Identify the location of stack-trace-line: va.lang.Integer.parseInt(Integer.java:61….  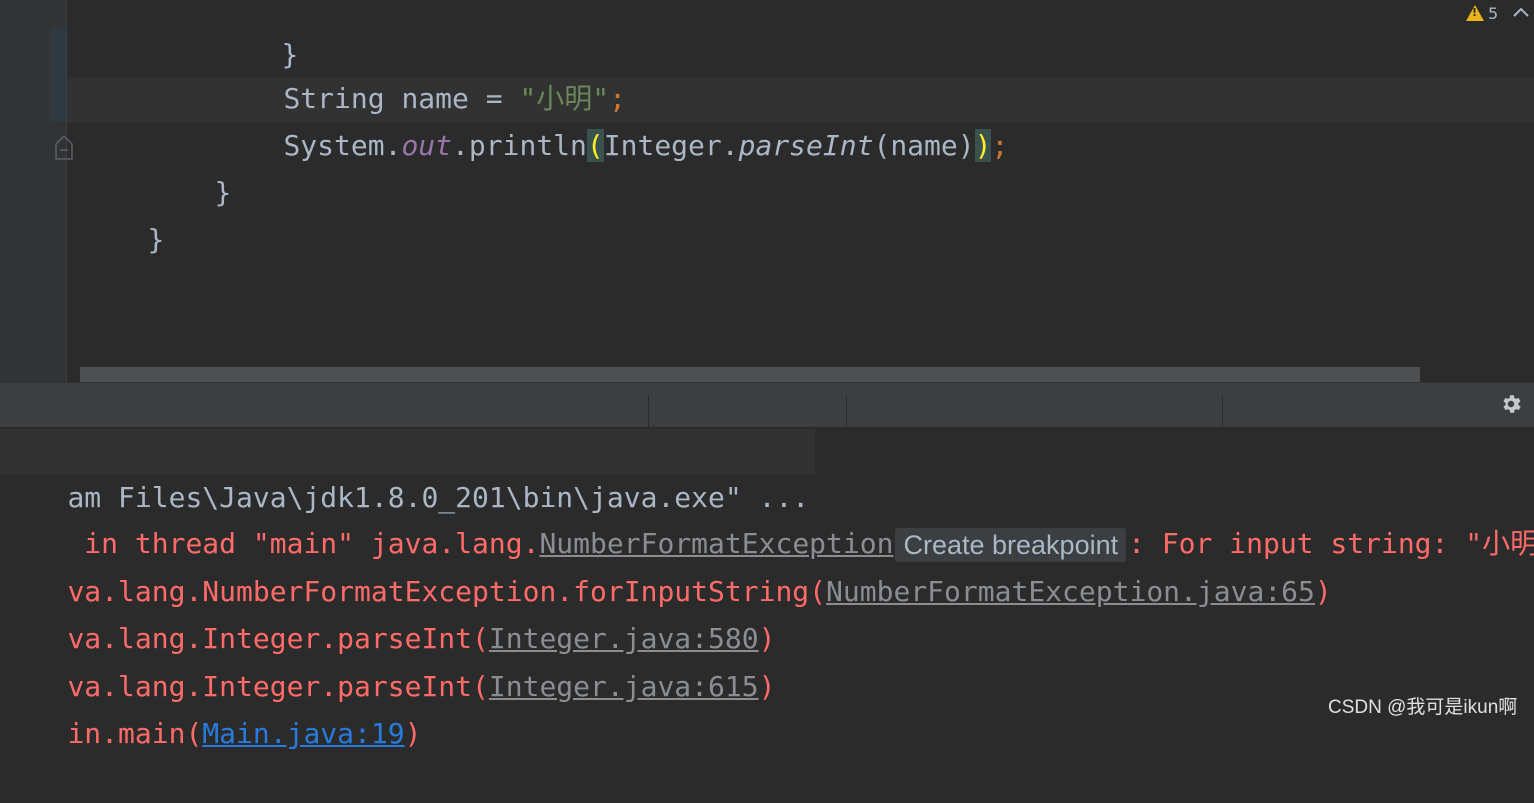
(387, 660).